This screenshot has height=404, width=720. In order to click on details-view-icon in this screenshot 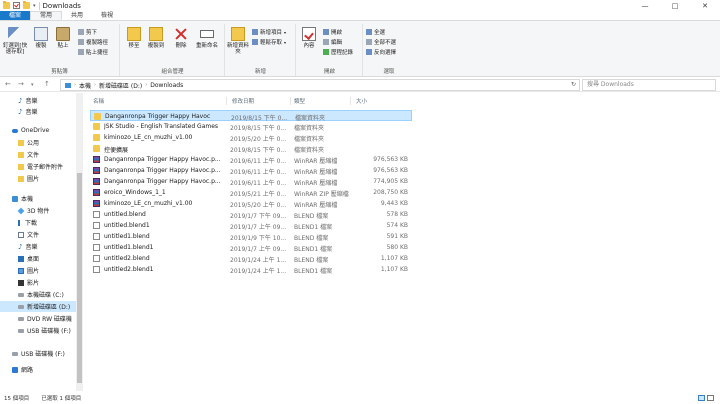, I will do `click(701, 398)`.